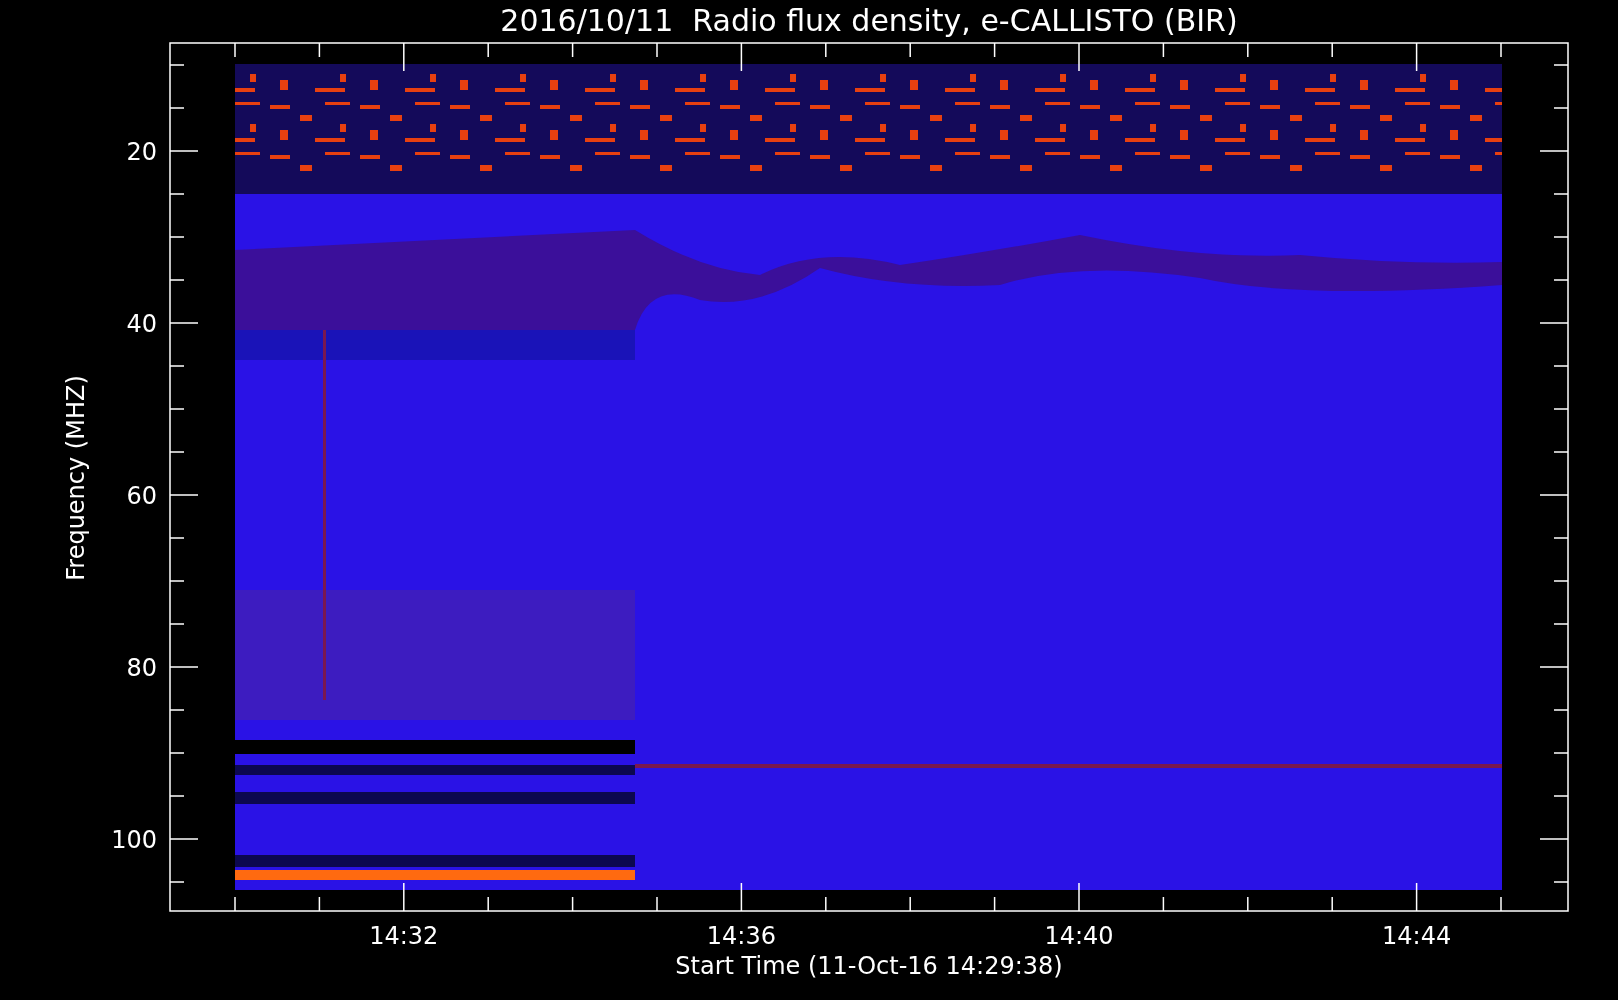  I want to click on tick-label: 20, so click(141, 152).